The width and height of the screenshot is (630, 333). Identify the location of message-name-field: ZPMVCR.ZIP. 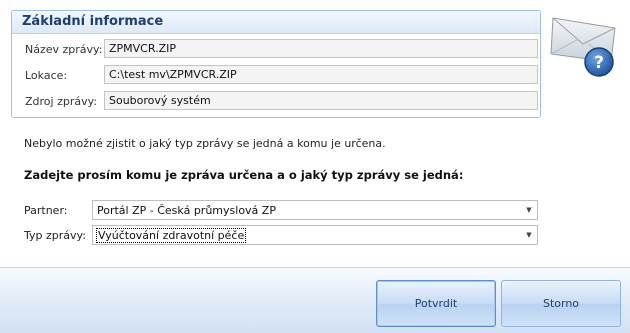
(321, 48).